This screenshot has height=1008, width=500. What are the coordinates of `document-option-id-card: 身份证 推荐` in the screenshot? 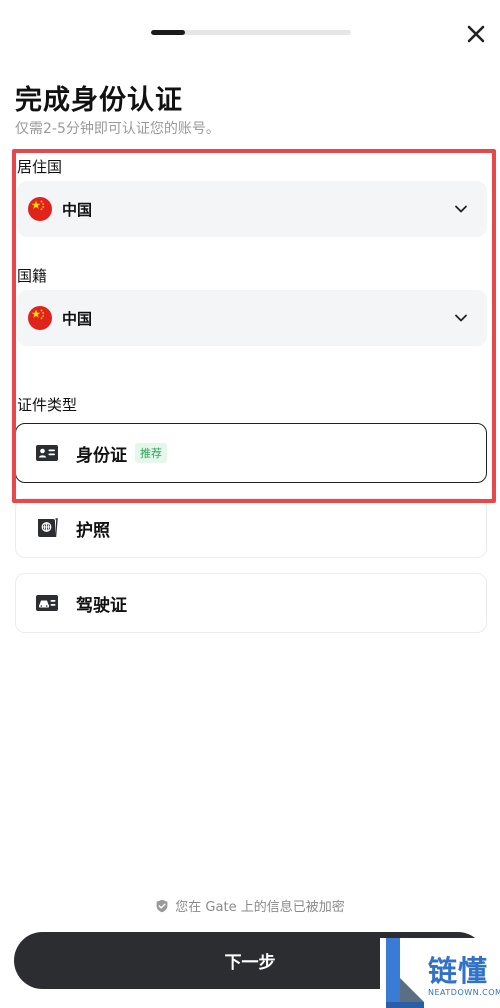 It's located at (251, 453).